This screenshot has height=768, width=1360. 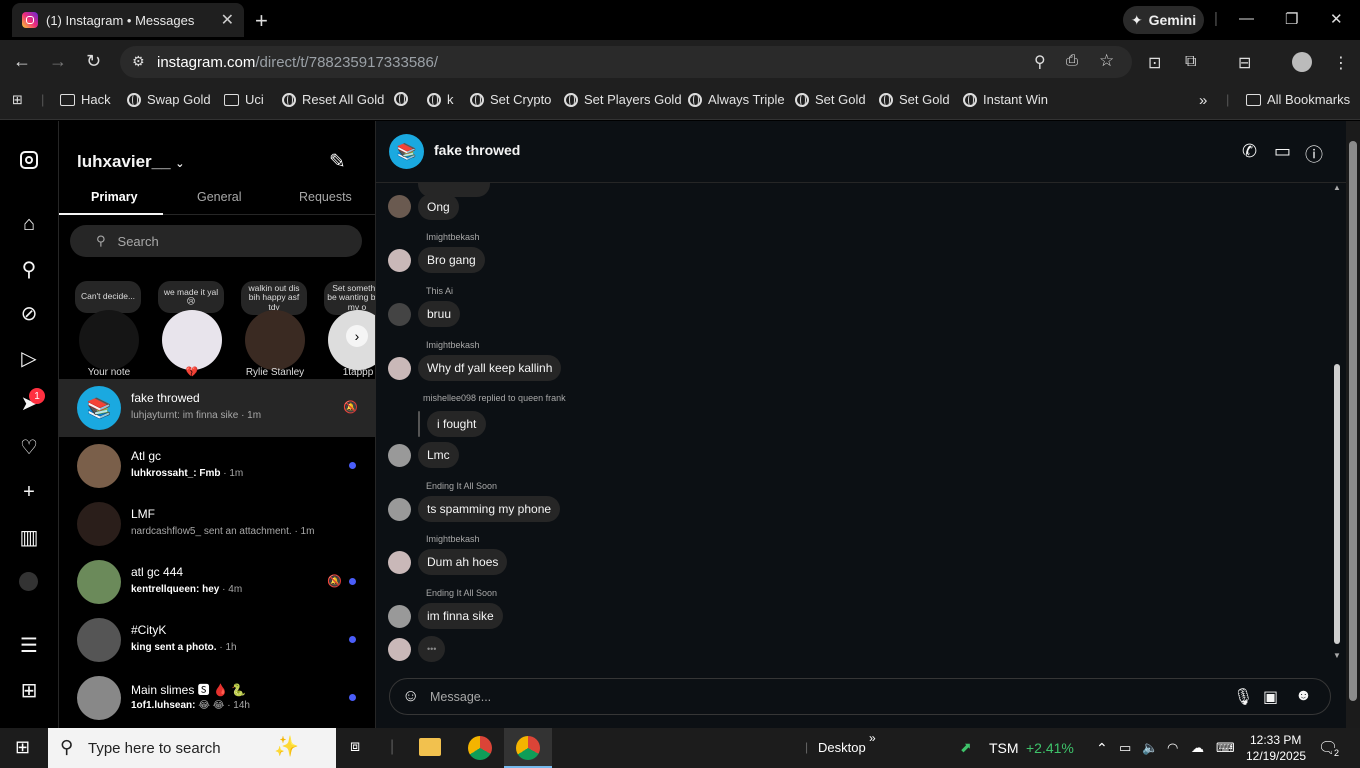 What do you see at coordinates (1225, 748) in the screenshot?
I see `keyboard-icon: ⌨` at bounding box center [1225, 748].